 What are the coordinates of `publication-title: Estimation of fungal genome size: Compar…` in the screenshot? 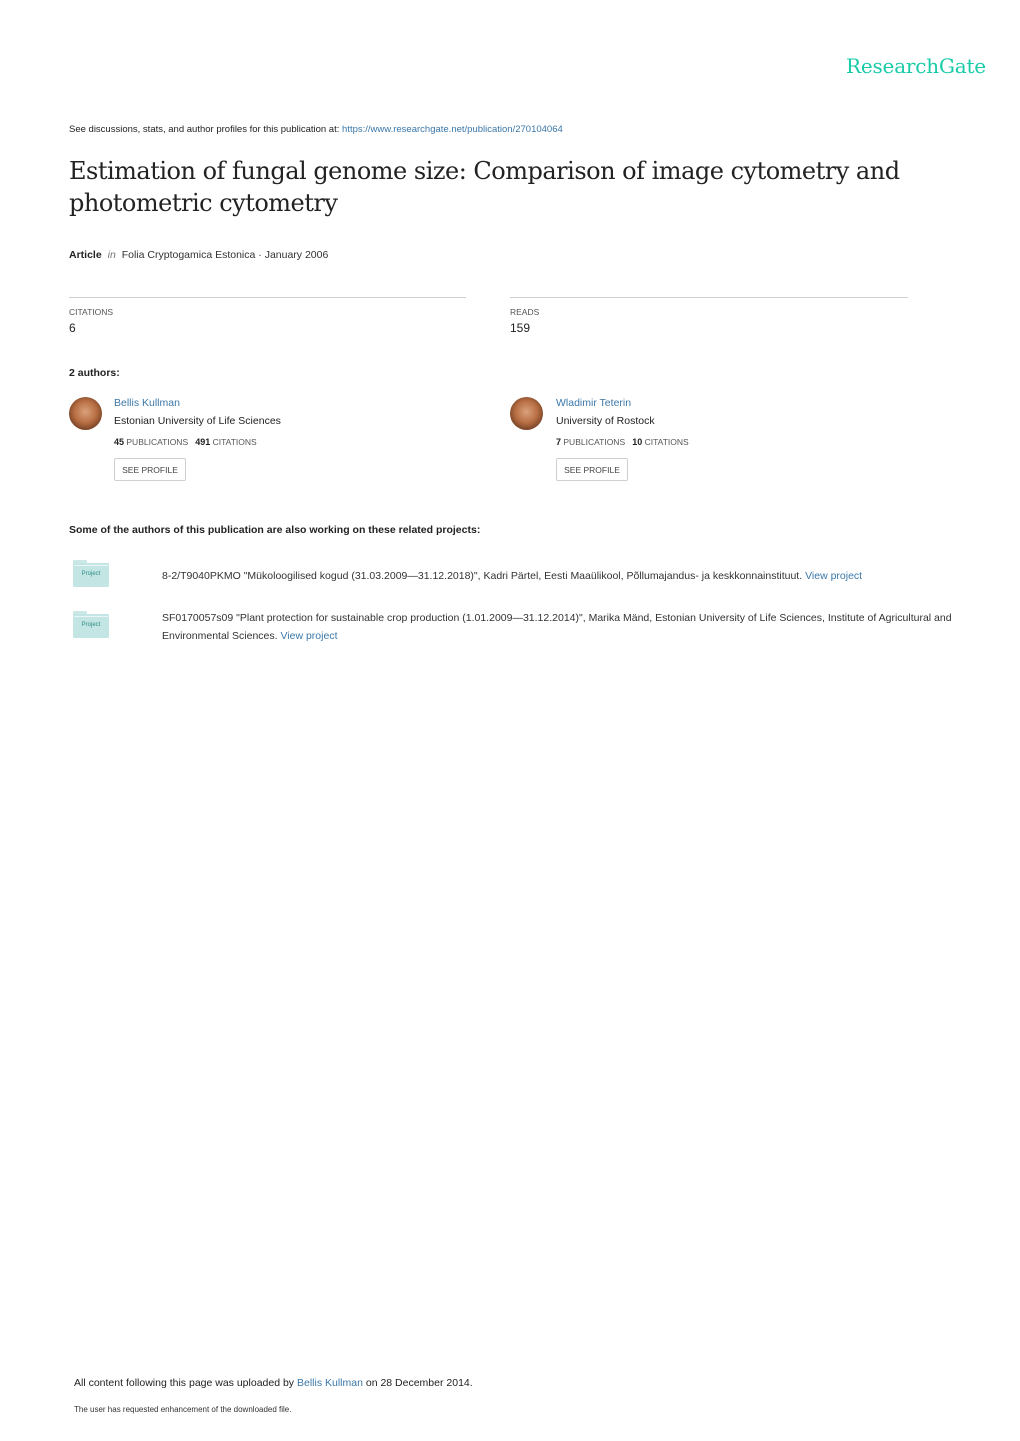 It's located at (484, 187).